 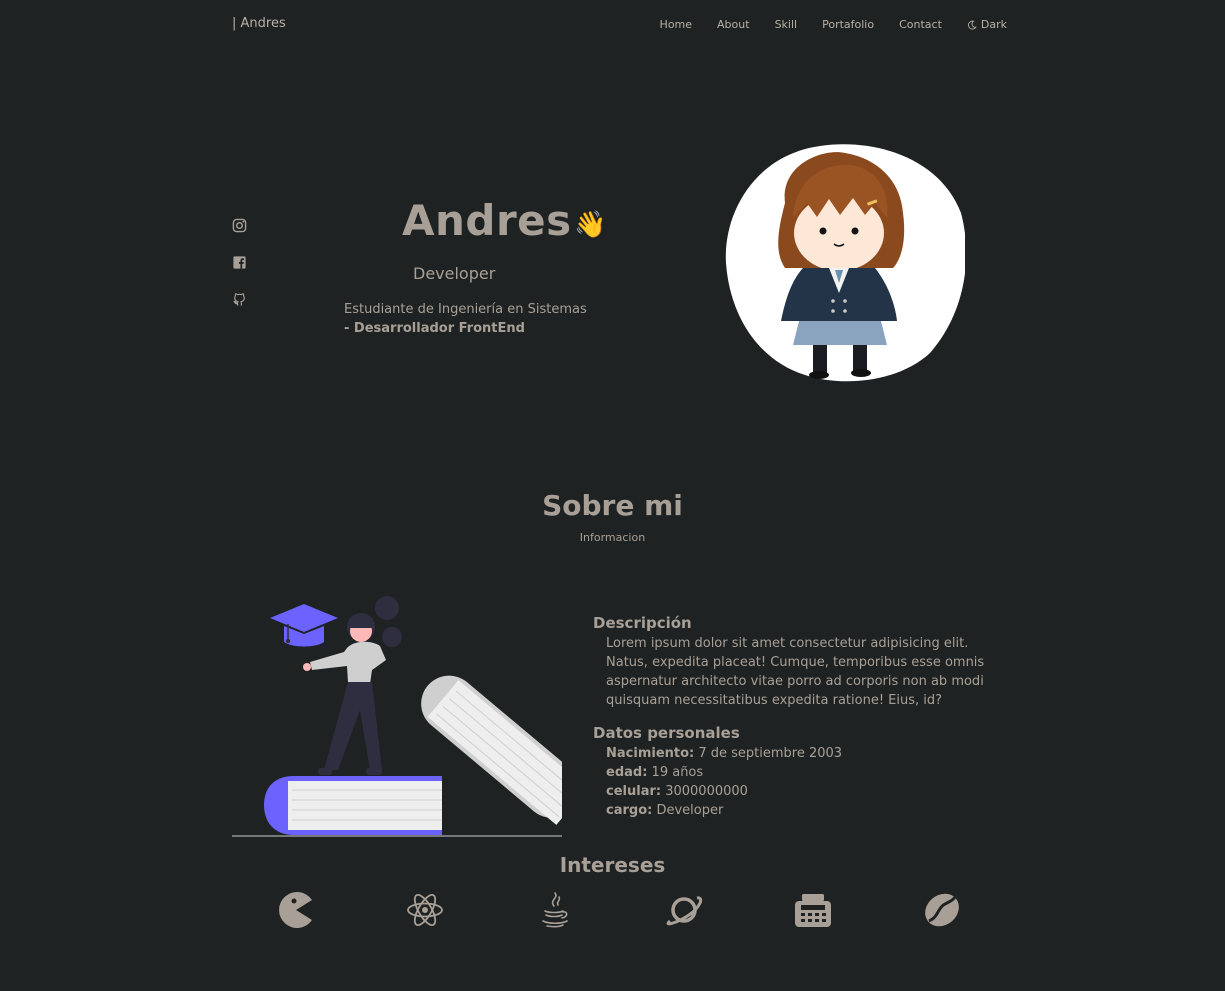 What do you see at coordinates (706, 791) in the screenshot?
I see `phone-value: 3000000000` at bounding box center [706, 791].